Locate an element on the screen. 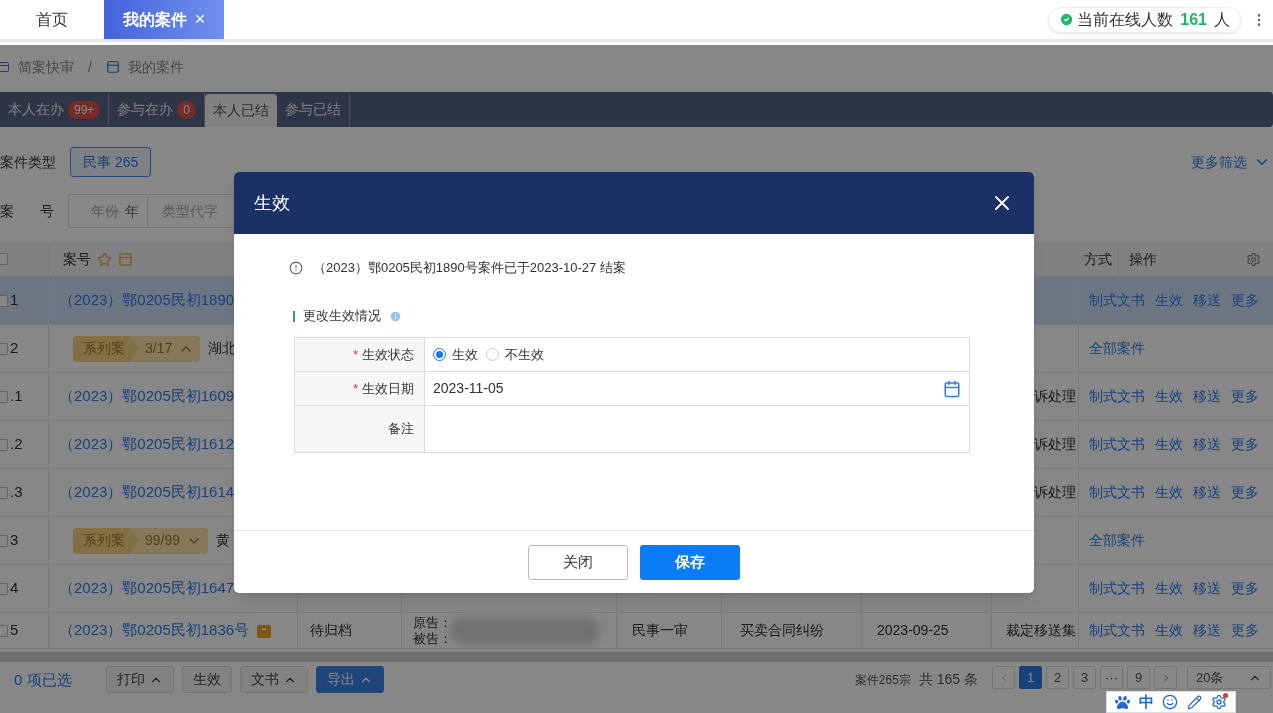  case-number-link: （2023）鄂0205民初1614 is located at coordinates (147, 492).